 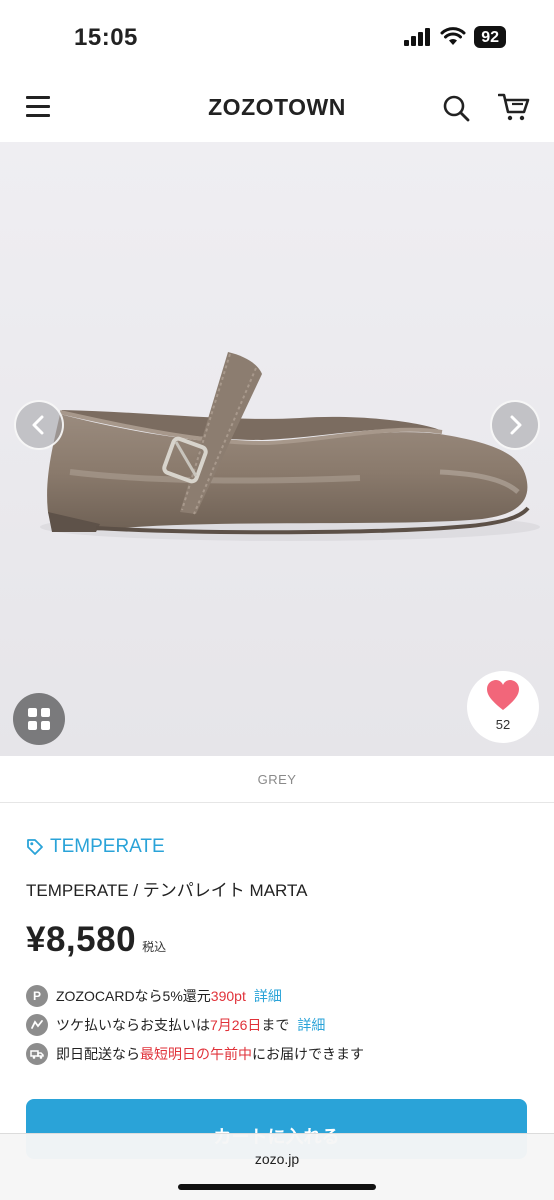 What do you see at coordinates (98, 1054) in the screenshot?
I see `delivery-text: 即日配送なら` at bounding box center [98, 1054].